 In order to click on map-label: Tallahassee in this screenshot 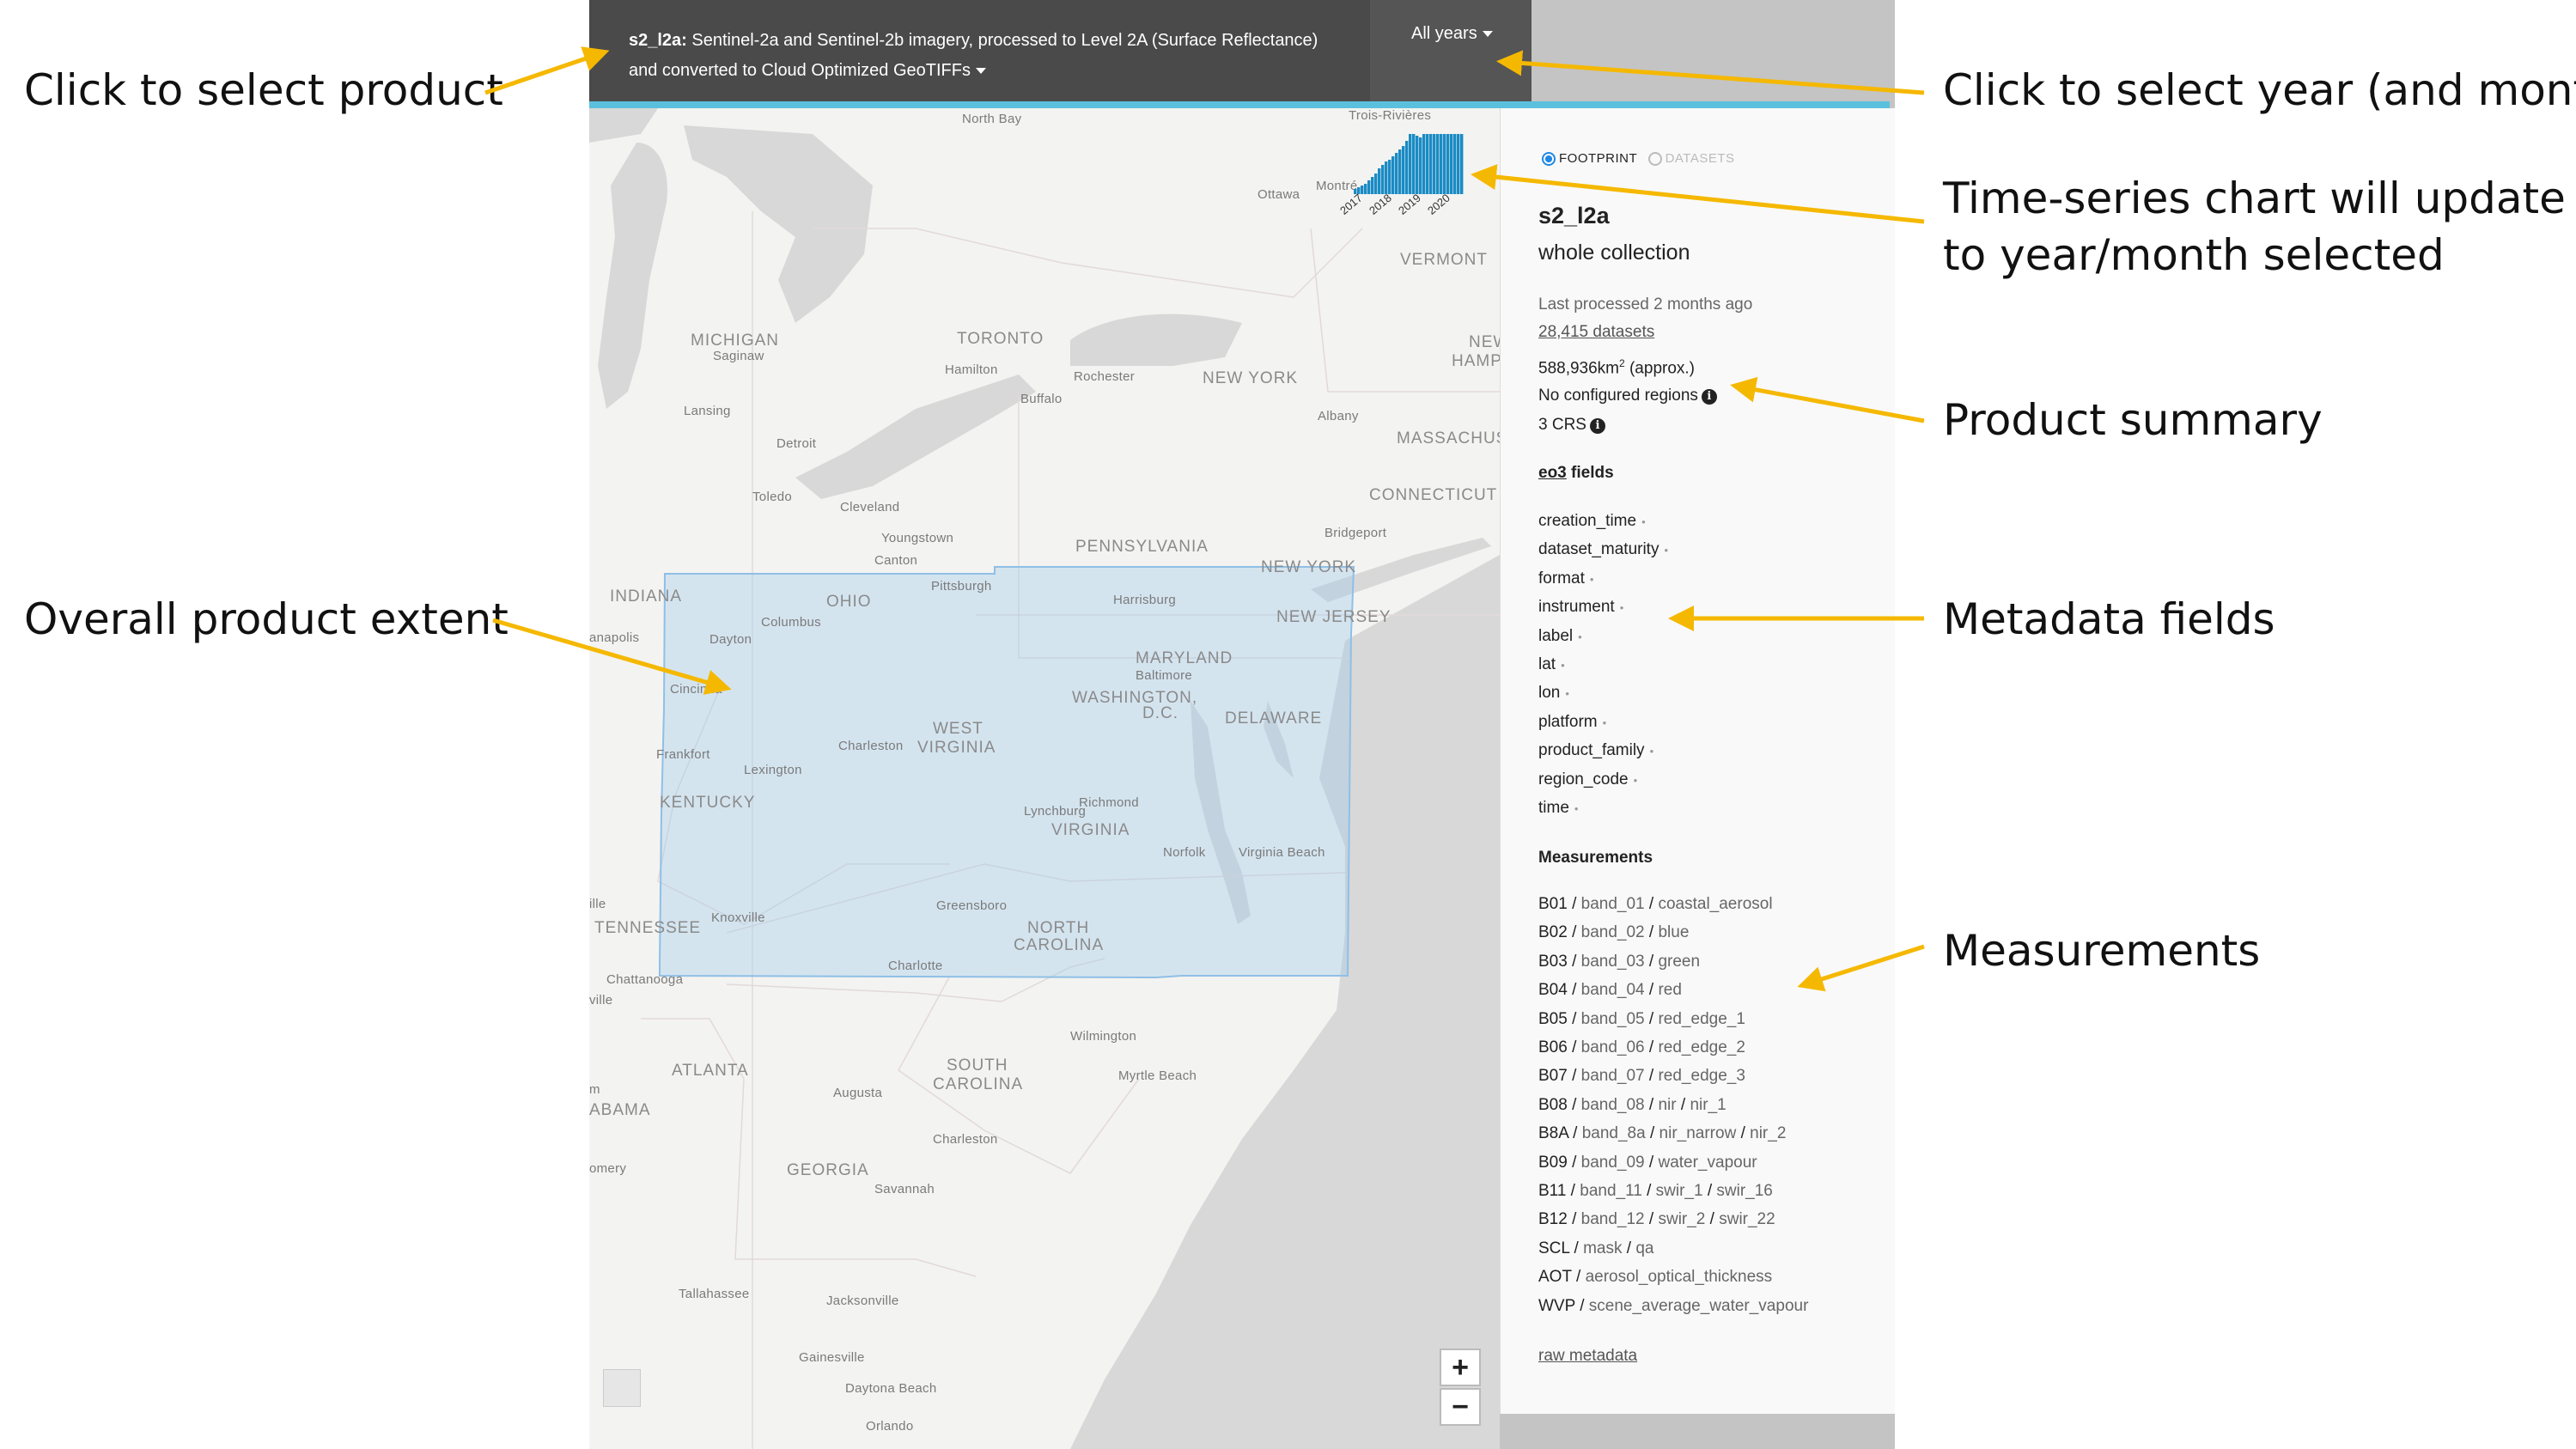, I will do `click(714, 1294)`.